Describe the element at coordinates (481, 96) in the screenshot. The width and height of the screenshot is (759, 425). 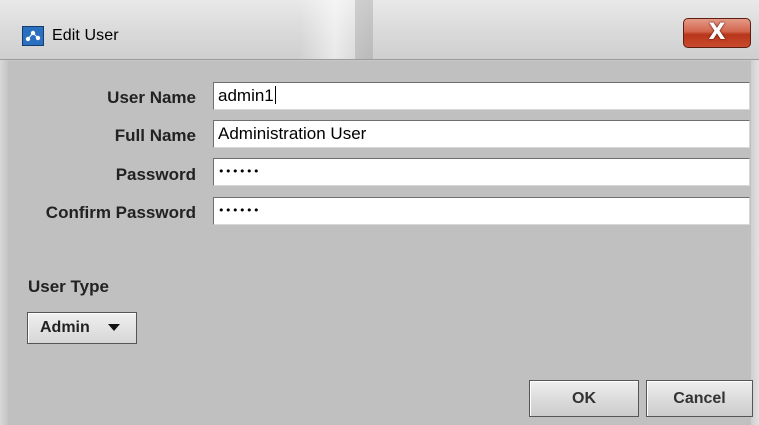
I see `user-name-field: admin1` at that location.